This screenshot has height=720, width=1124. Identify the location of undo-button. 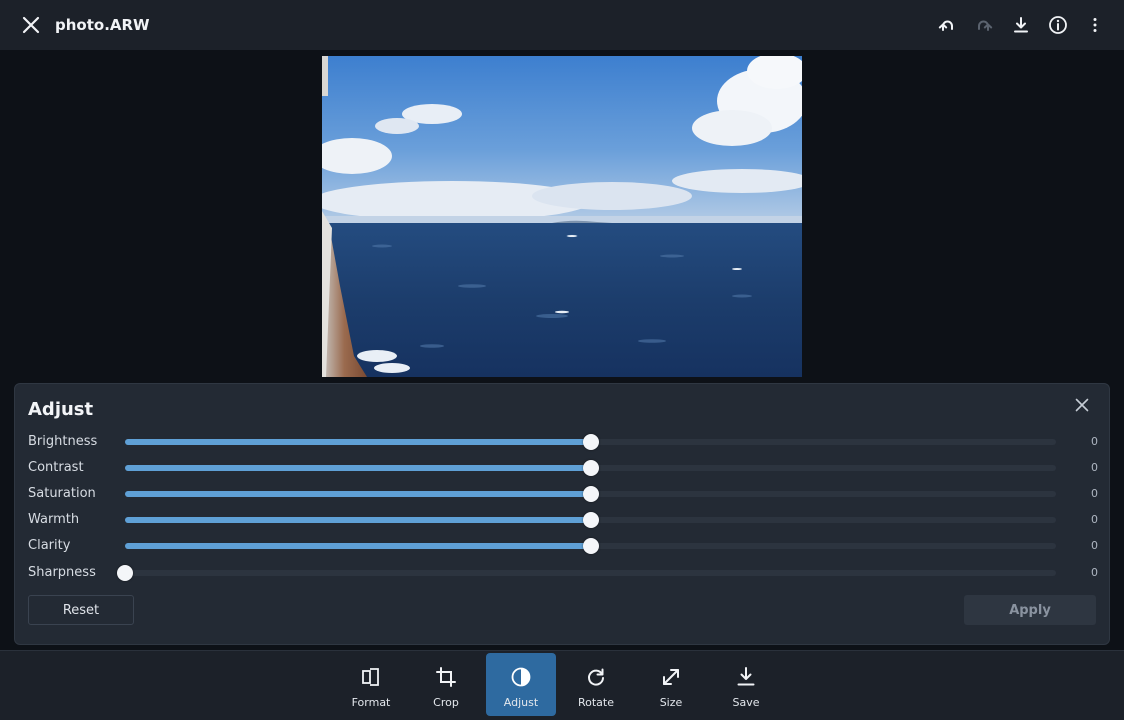
(947, 25).